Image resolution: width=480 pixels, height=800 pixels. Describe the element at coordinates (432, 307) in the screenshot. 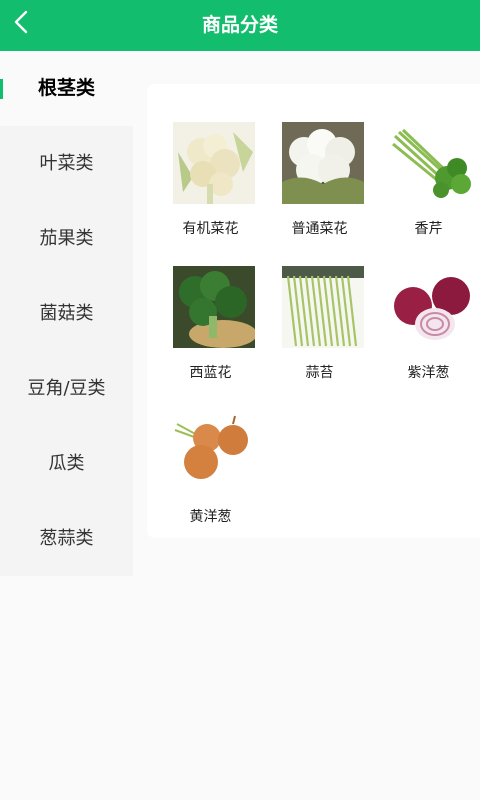

I see `red-onion-image` at that location.